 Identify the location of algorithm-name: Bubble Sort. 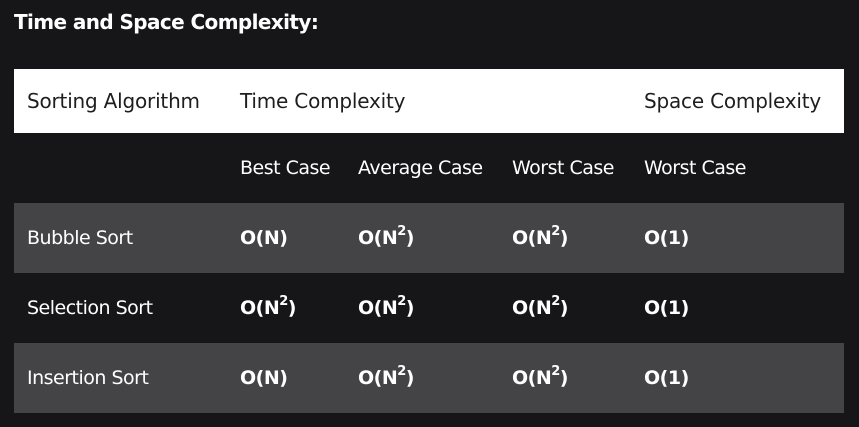
(80, 238).